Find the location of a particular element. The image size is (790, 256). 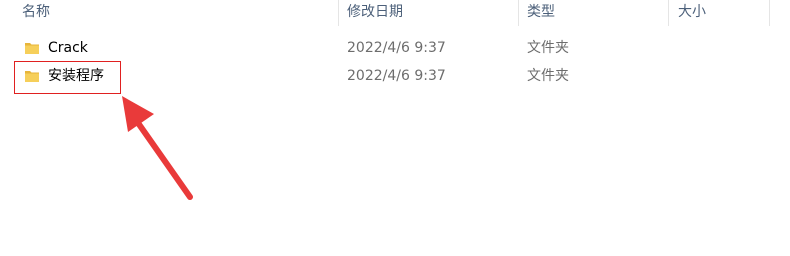

file-name: 安装程序 is located at coordinates (76, 76).